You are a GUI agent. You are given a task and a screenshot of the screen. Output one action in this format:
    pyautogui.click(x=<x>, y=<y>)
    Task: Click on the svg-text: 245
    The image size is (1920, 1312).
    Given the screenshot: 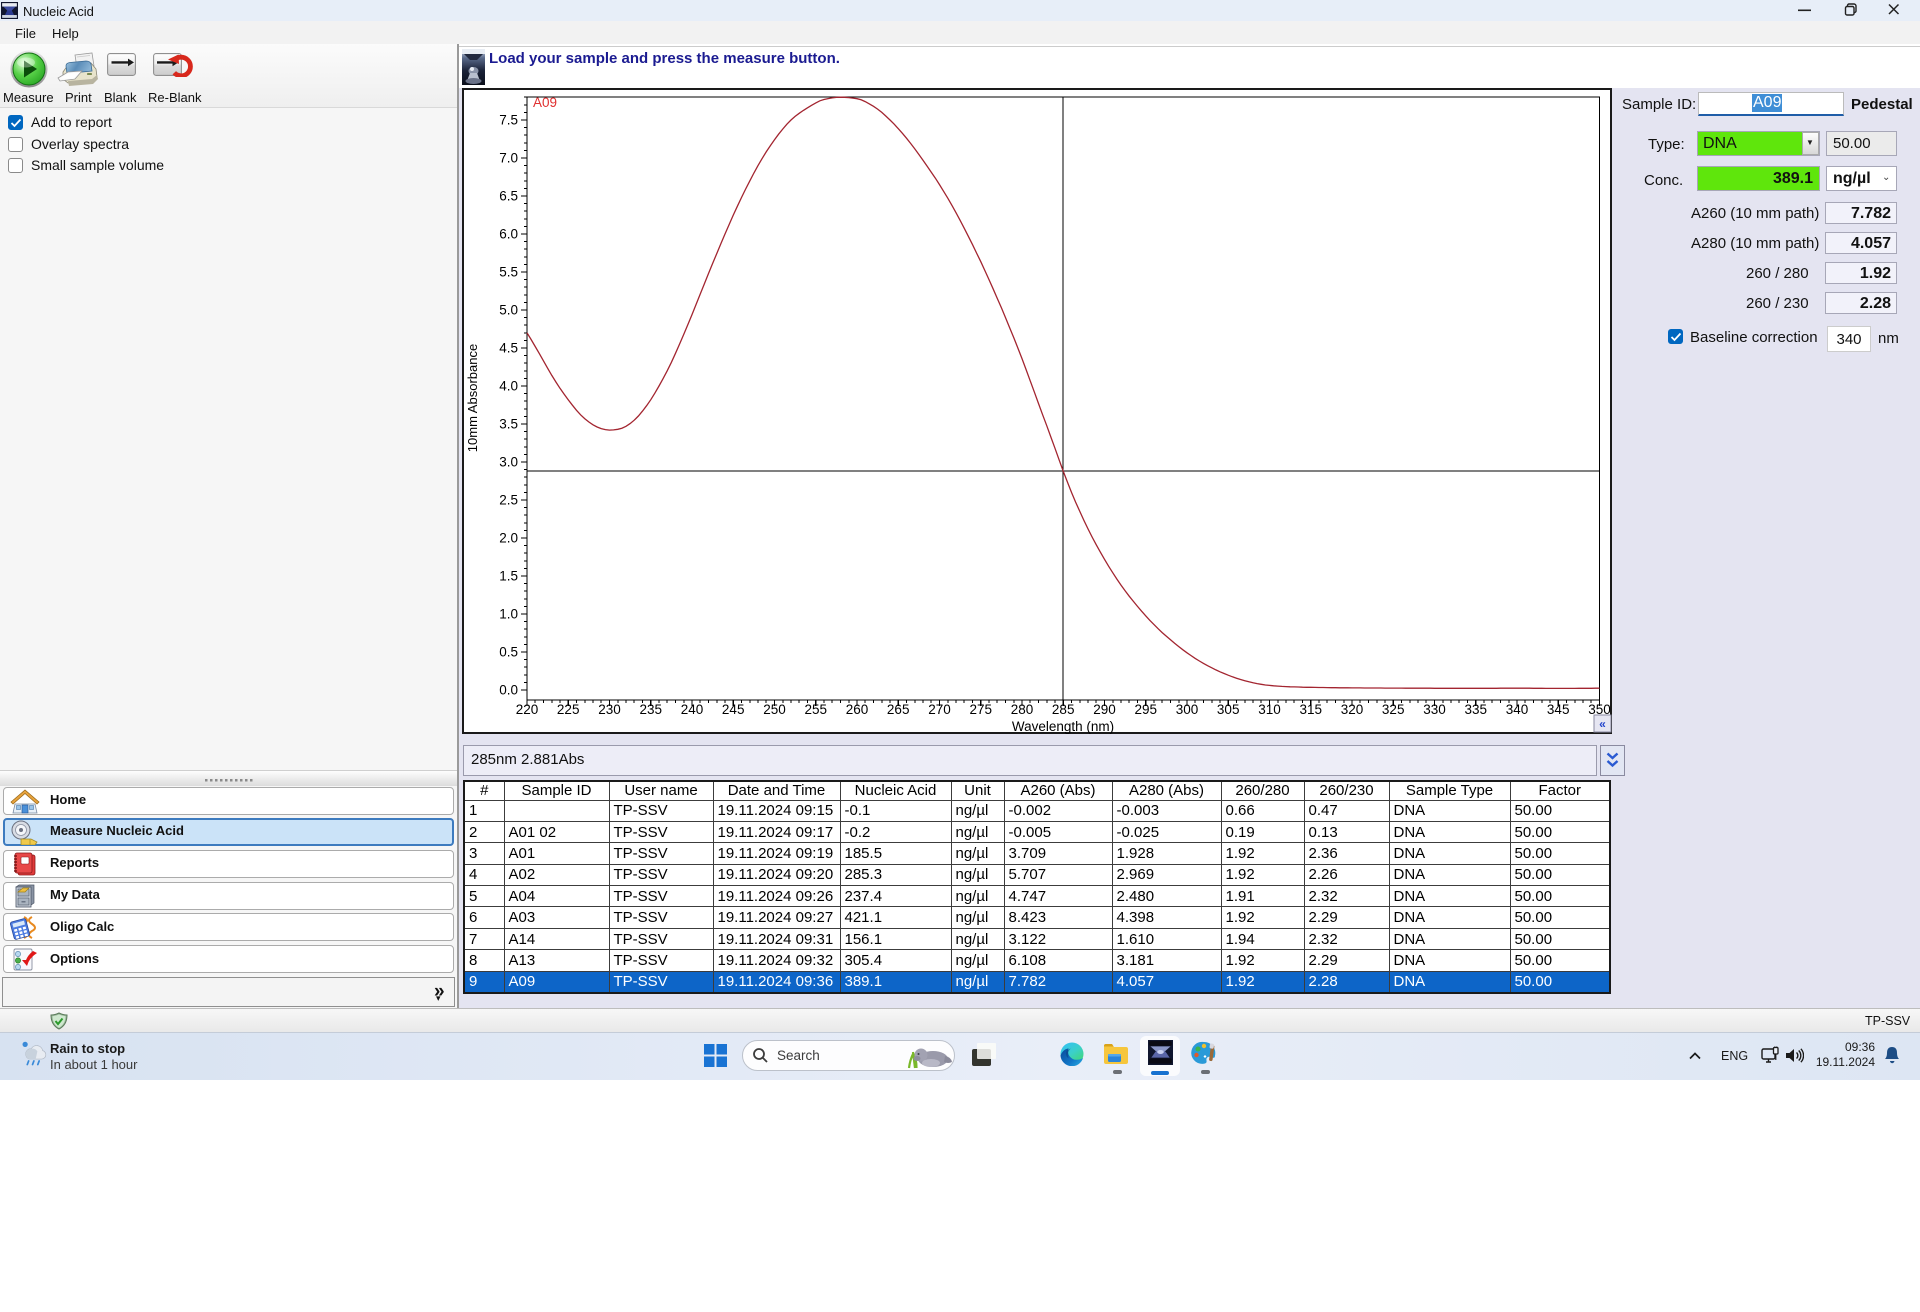 What is the action you would take?
    pyautogui.click(x=733, y=709)
    